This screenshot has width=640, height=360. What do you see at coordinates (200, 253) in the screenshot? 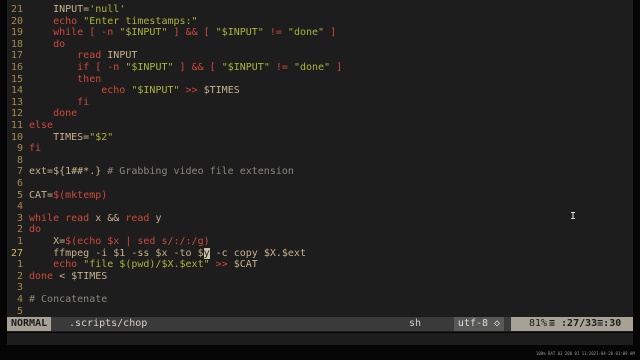
I see `code-token: $` at bounding box center [200, 253].